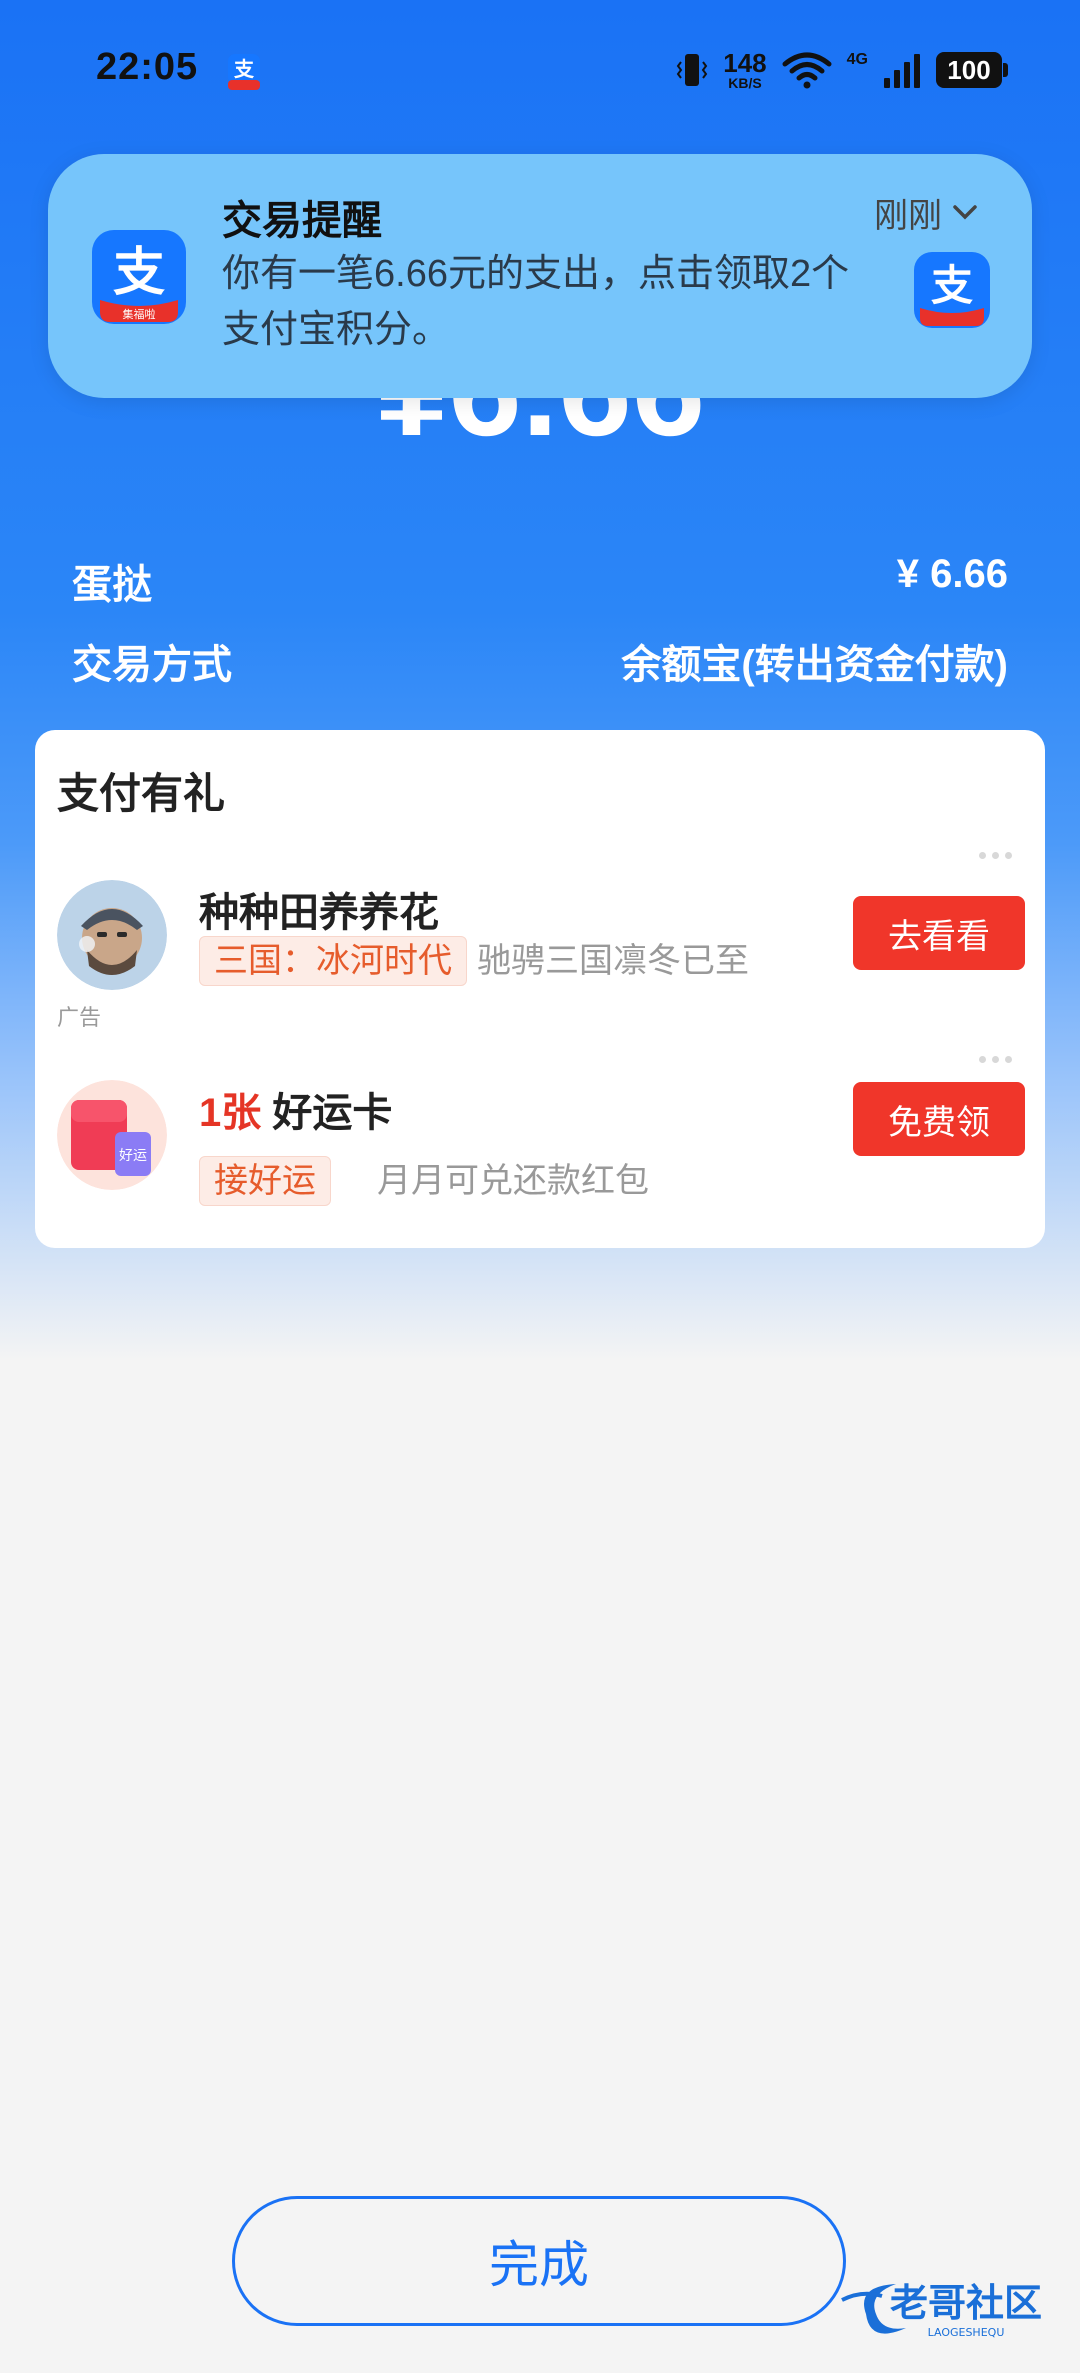 The image size is (1080, 2373). Describe the element at coordinates (319, 913) in the screenshot. I see `reward-title: 种种田养养花` at that location.